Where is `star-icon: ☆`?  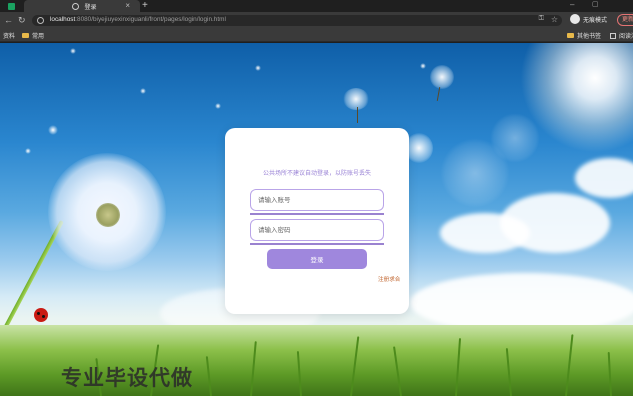 star-icon: ☆ is located at coordinates (554, 19).